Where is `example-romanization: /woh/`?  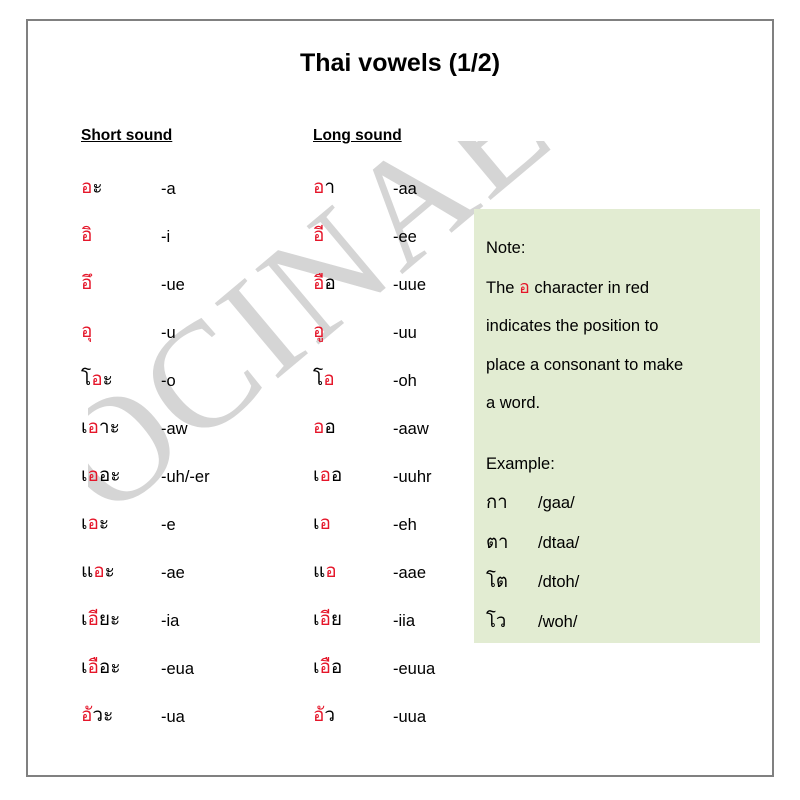
example-romanization: /woh/ is located at coordinates (558, 621).